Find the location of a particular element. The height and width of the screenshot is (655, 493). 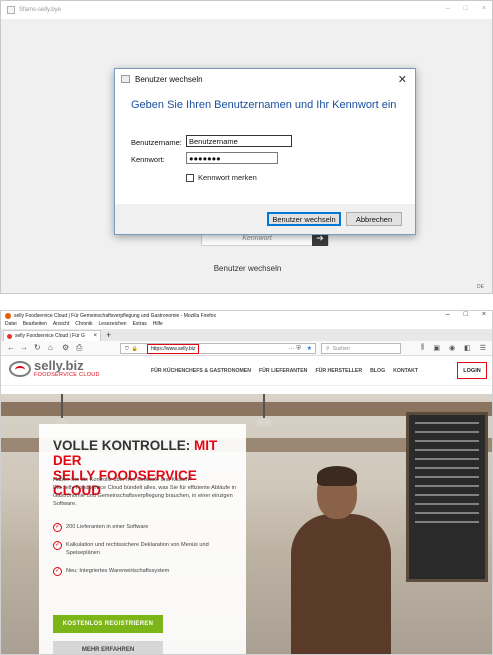

language-indicator: DE is located at coordinates (480, 287).